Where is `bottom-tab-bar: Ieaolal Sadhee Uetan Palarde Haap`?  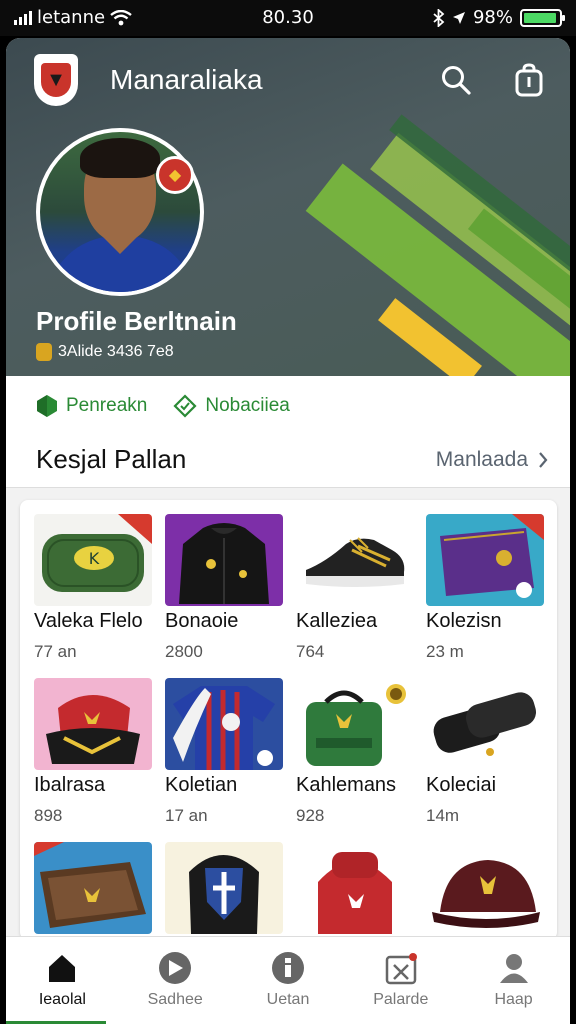 bottom-tab-bar: Ieaolal Sadhee Uetan Palarde Haap is located at coordinates (288, 980).